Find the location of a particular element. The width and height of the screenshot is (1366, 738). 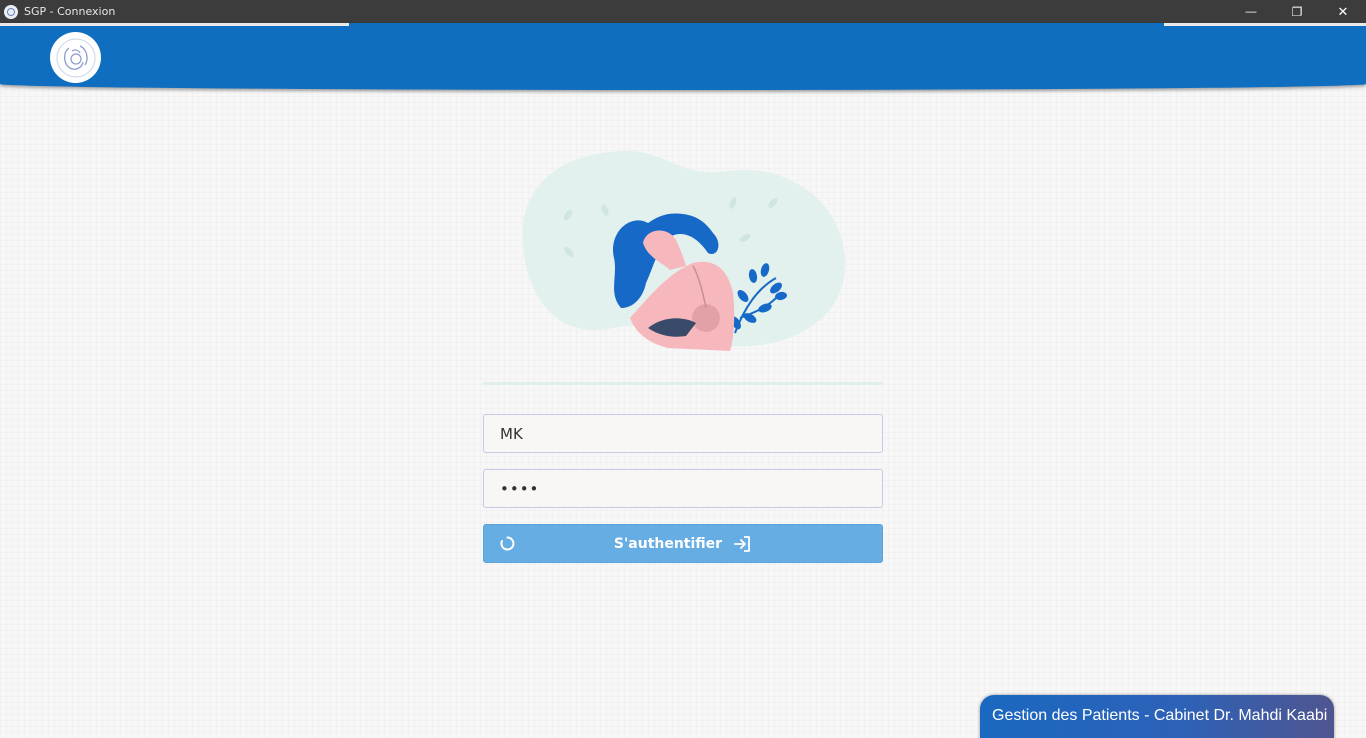

app-icon is located at coordinates (11, 11).